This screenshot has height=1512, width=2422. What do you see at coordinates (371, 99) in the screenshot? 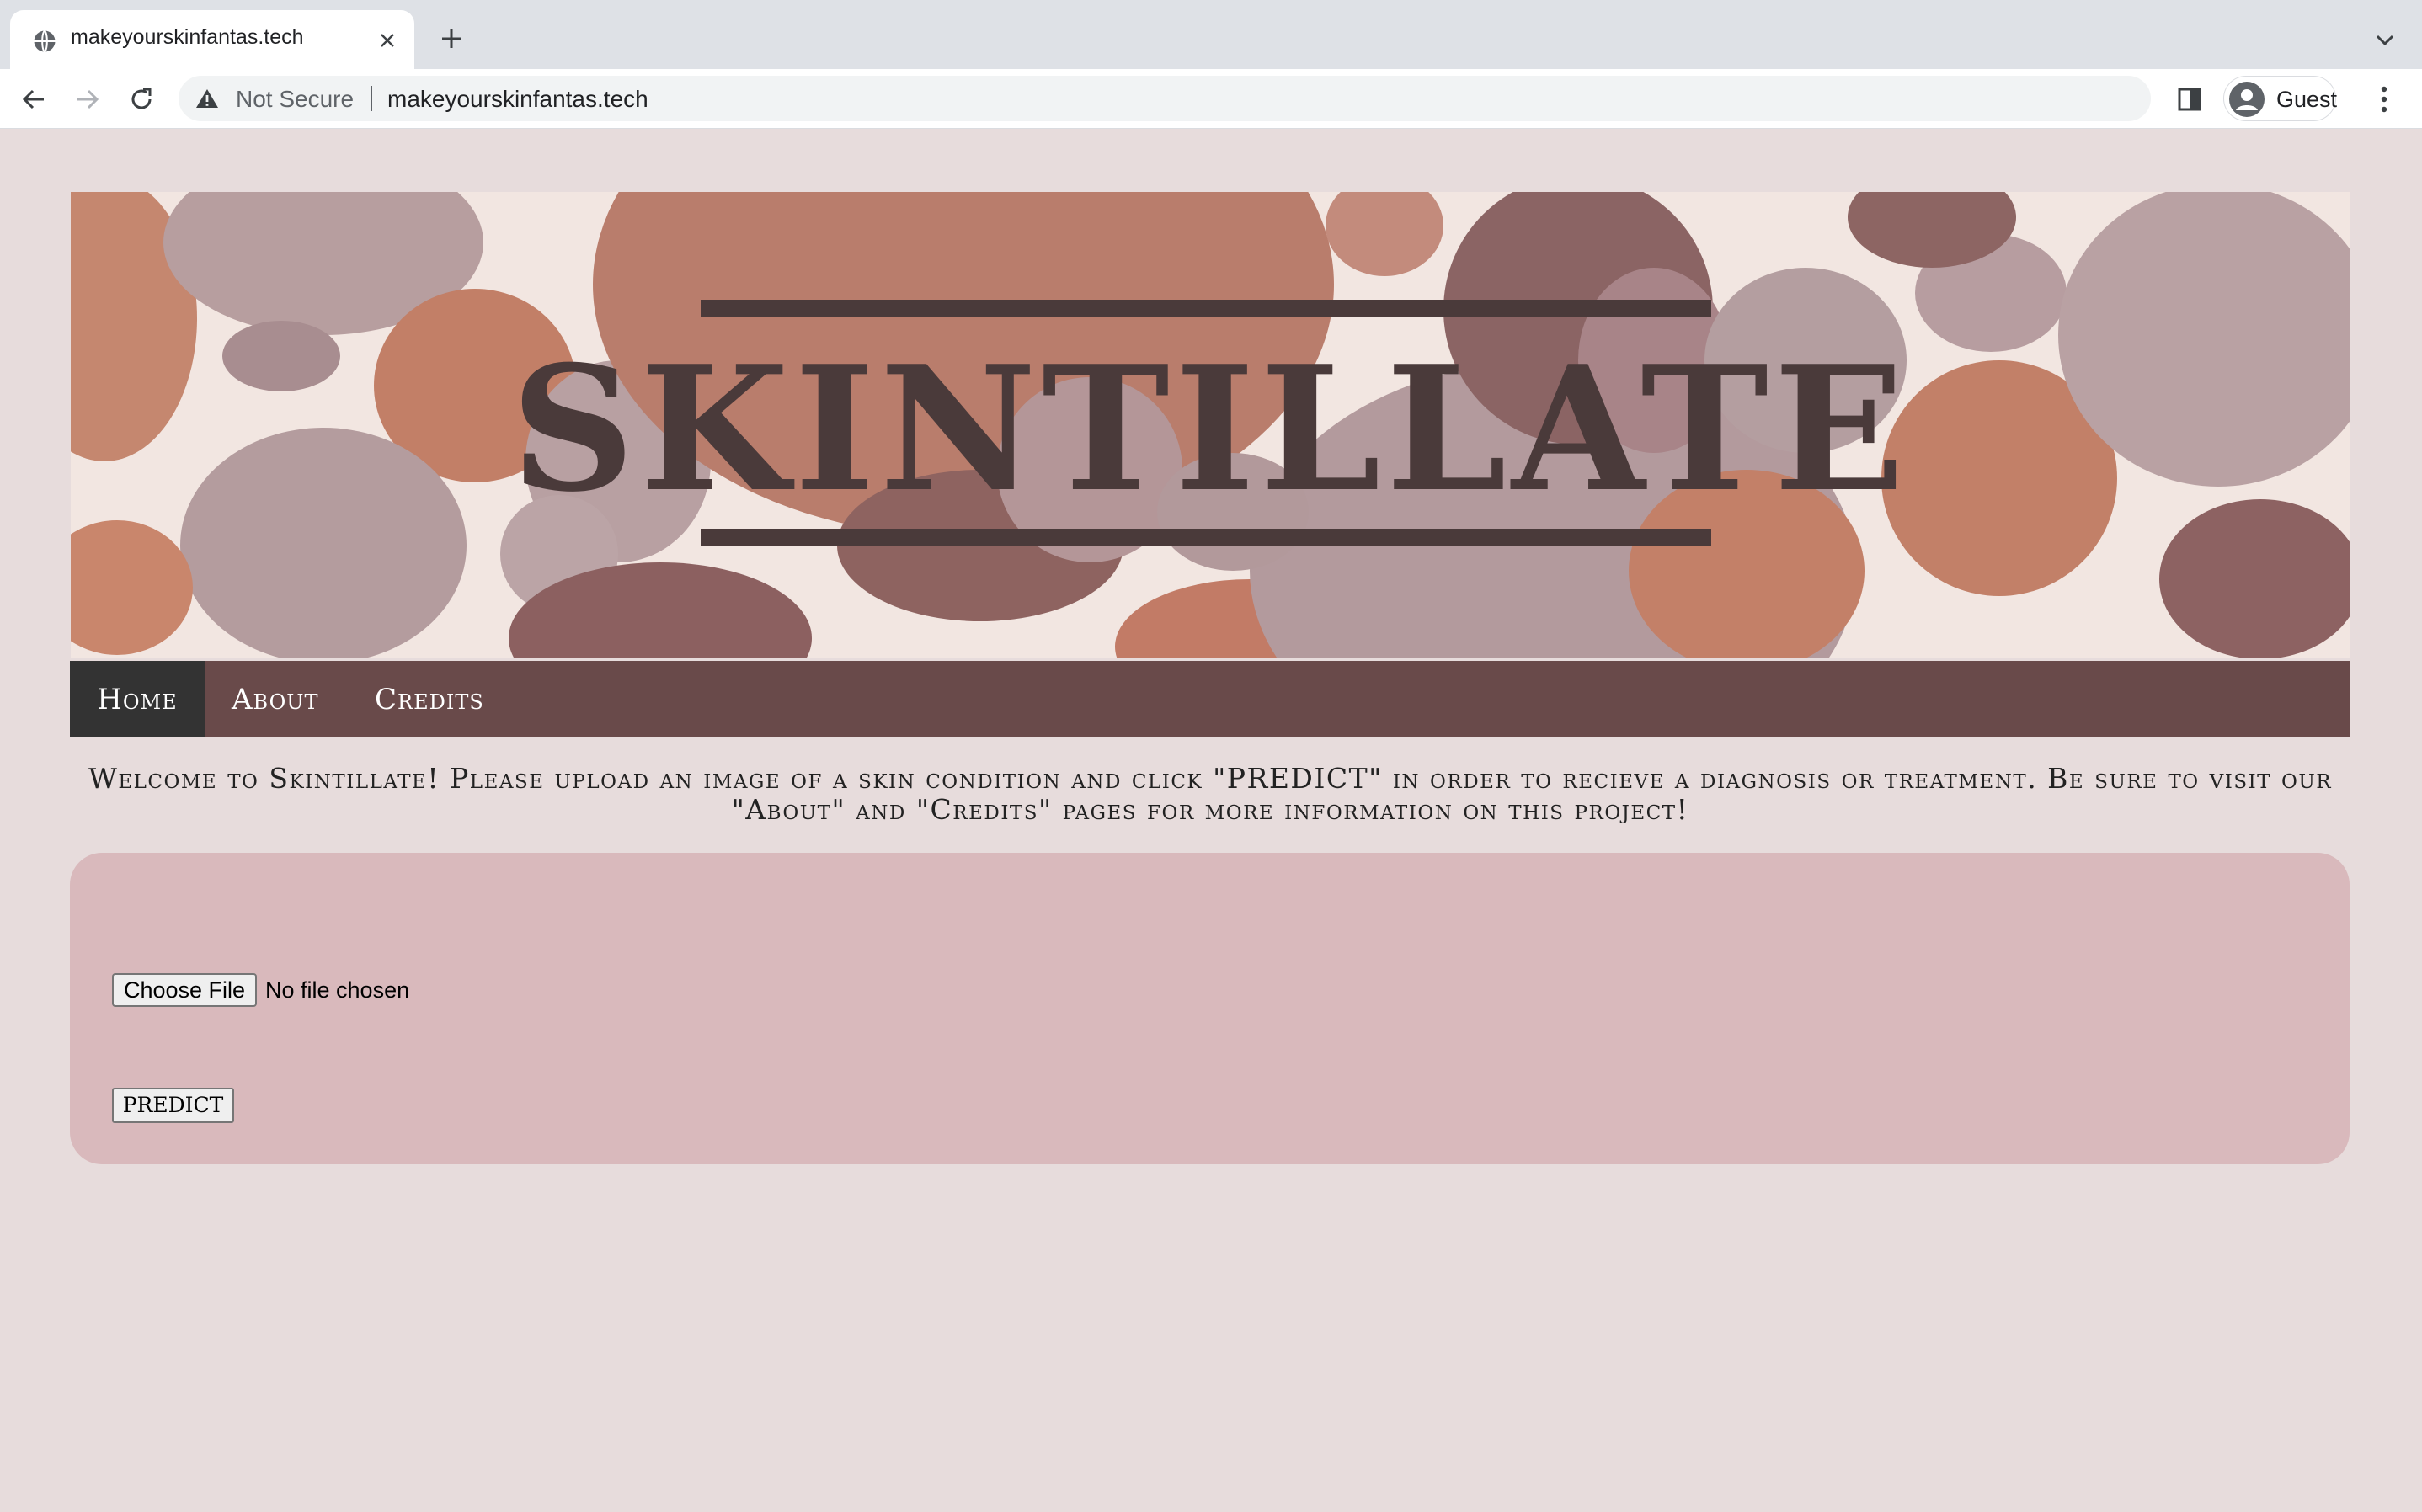
I see `address-divider` at bounding box center [371, 99].